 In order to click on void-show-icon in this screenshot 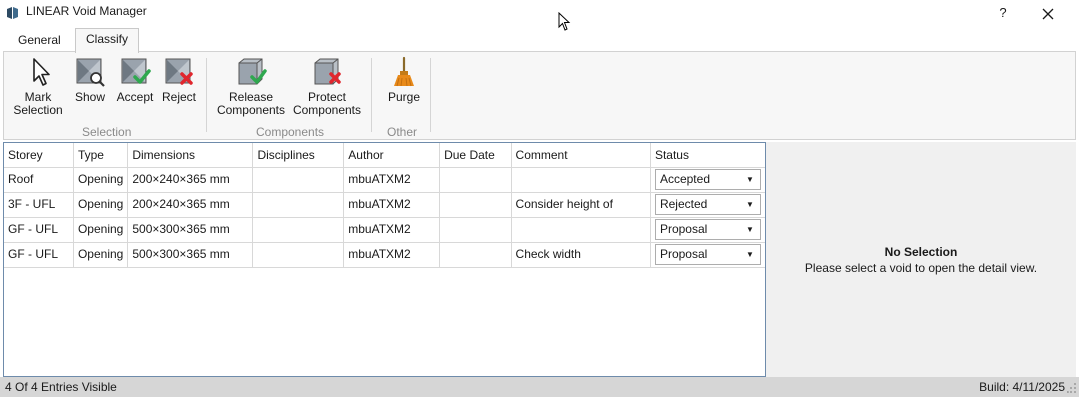, I will do `click(90, 72)`.